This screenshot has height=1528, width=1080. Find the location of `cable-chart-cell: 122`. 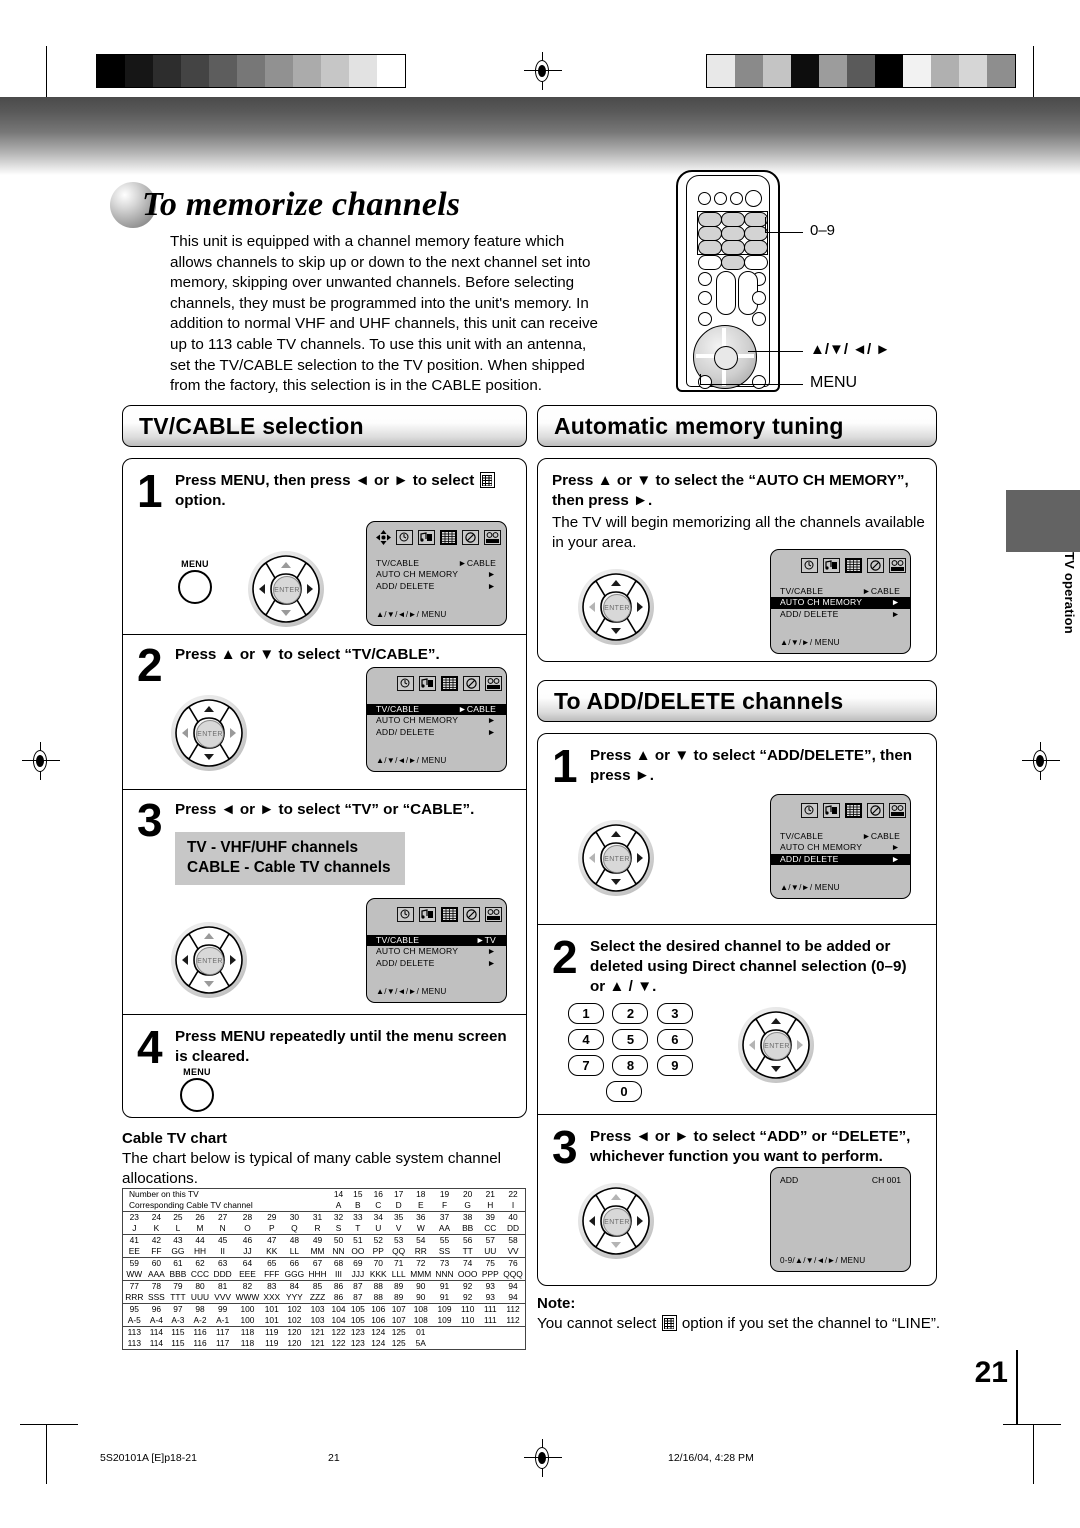

cable-chart-cell: 122 is located at coordinates (338, 1343).